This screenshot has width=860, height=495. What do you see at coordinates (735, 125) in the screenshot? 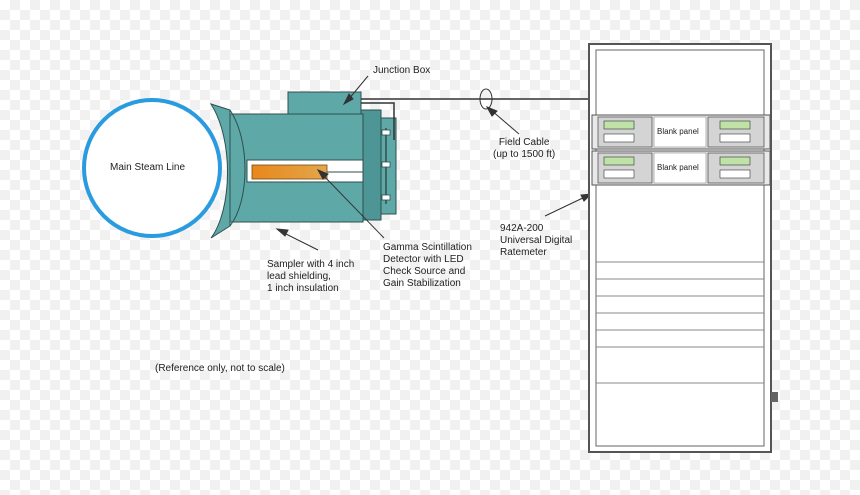
I see `ratemeter-1b-display` at bounding box center [735, 125].